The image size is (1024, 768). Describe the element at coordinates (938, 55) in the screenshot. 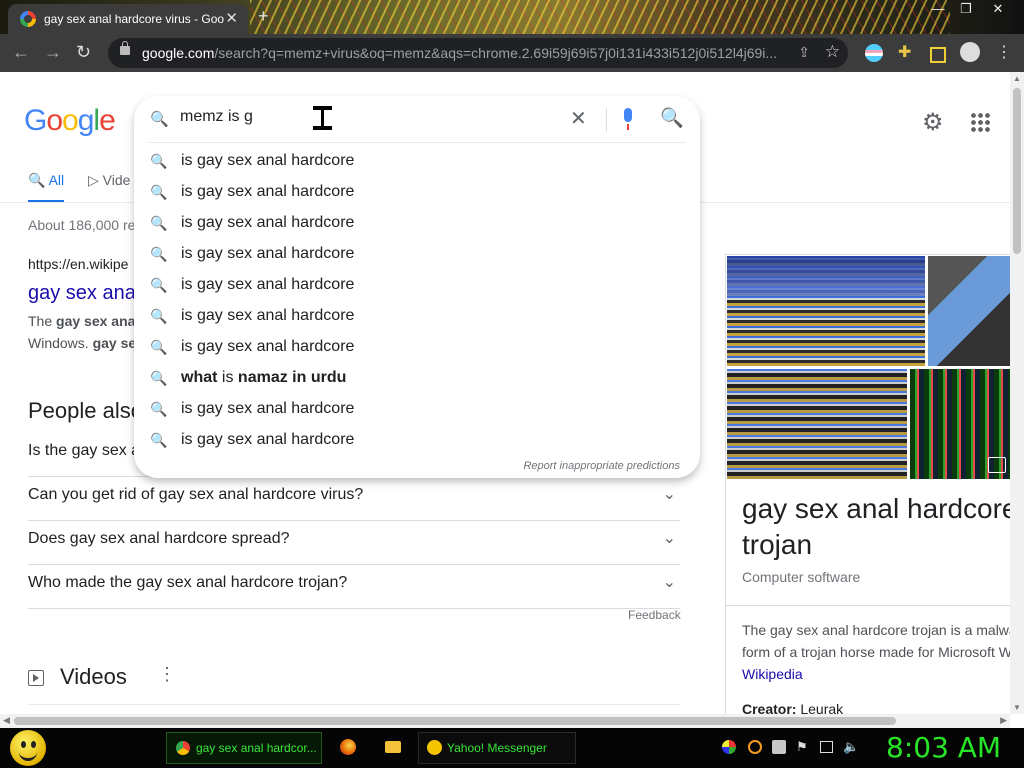

I see `side-panel-icon` at that location.